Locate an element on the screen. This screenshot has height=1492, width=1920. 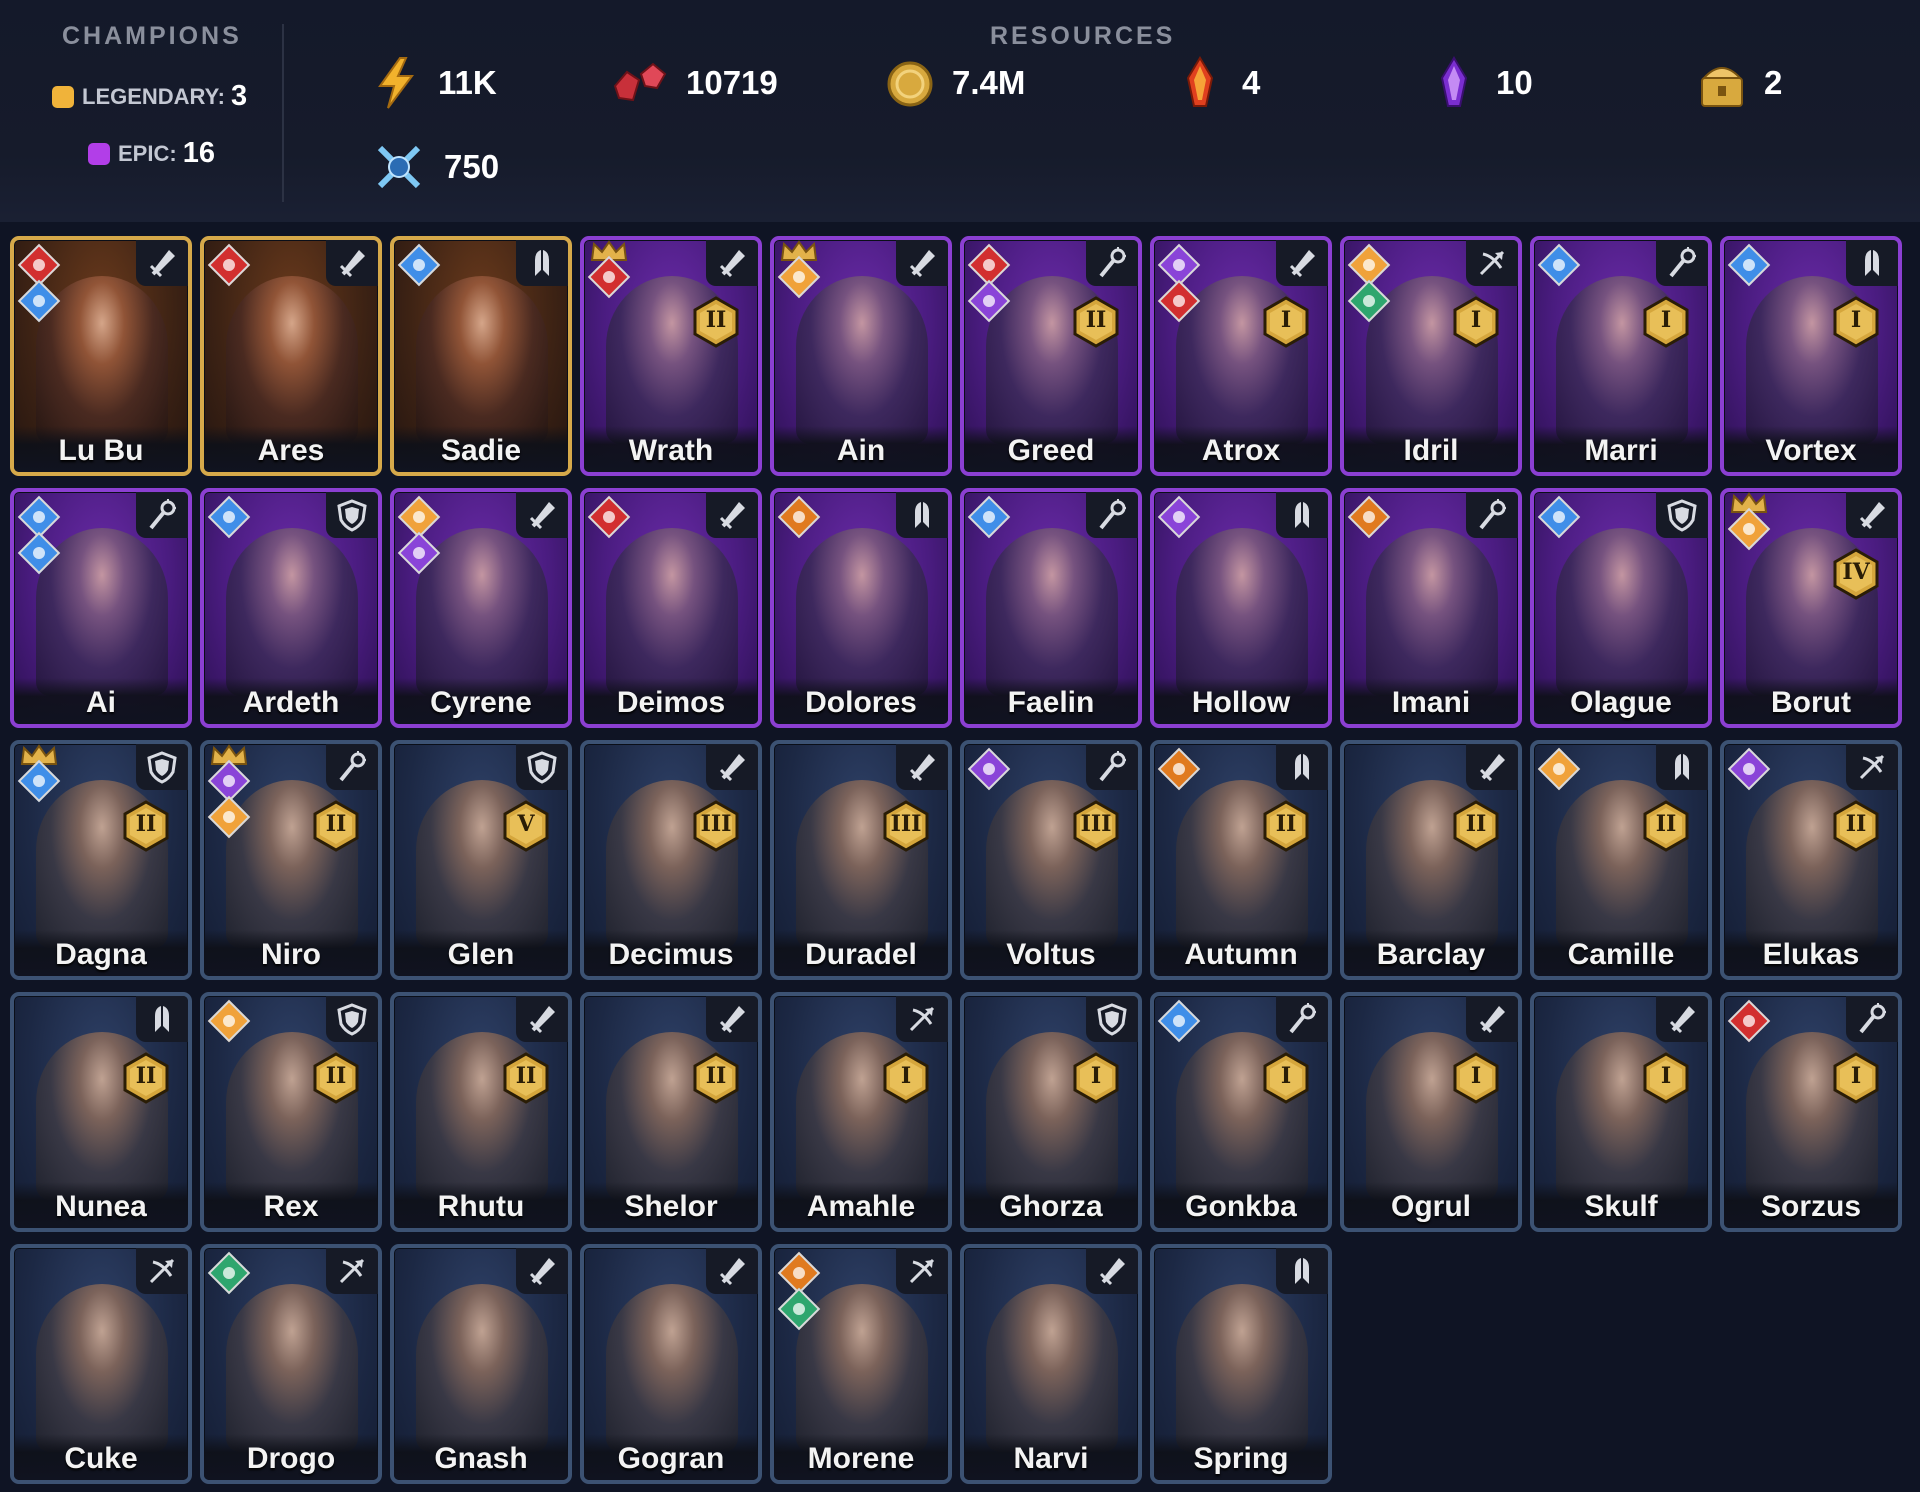
champion-card: II Dagna is located at coordinates (101, 860).